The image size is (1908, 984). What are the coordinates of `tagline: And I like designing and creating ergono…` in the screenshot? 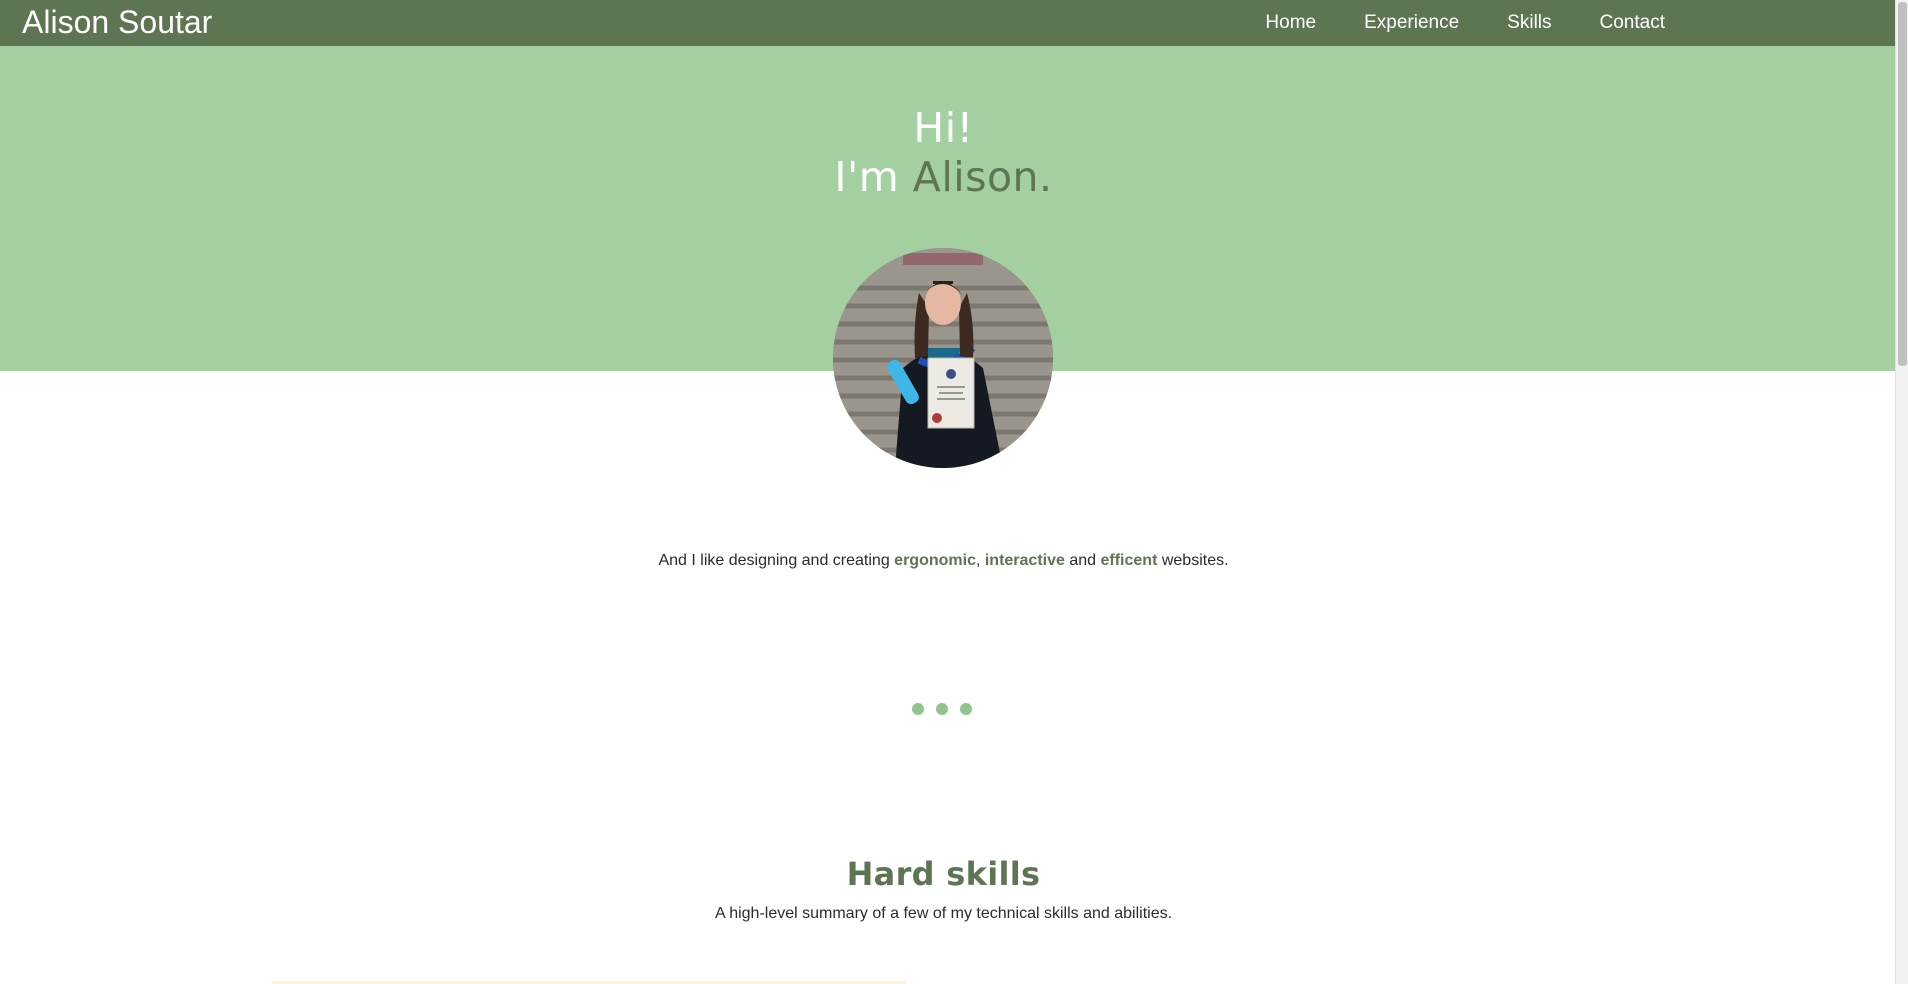 It's located at (943, 561).